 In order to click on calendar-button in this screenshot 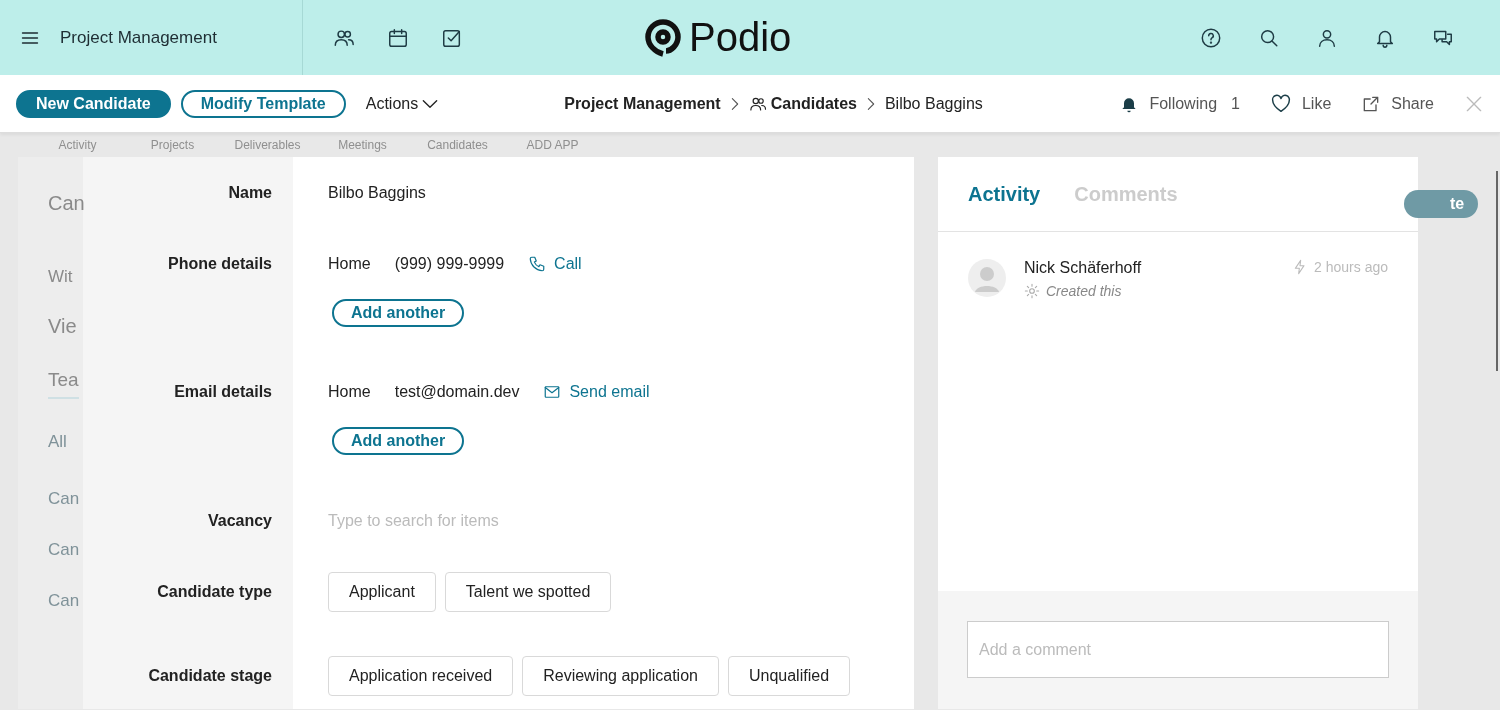, I will do `click(398, 37)`.